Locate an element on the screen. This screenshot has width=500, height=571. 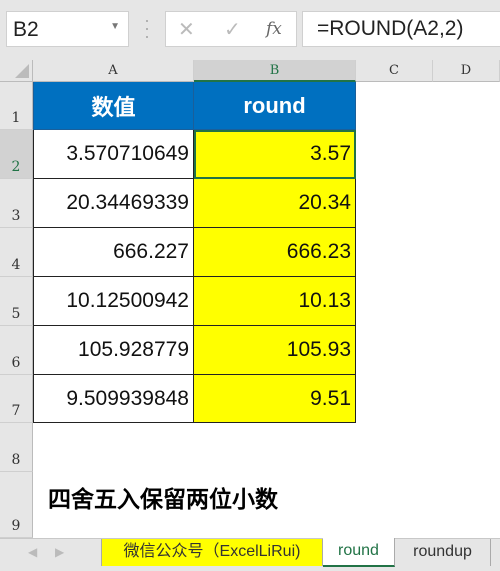
column-header-a: A is located at coordinates (113, 71).